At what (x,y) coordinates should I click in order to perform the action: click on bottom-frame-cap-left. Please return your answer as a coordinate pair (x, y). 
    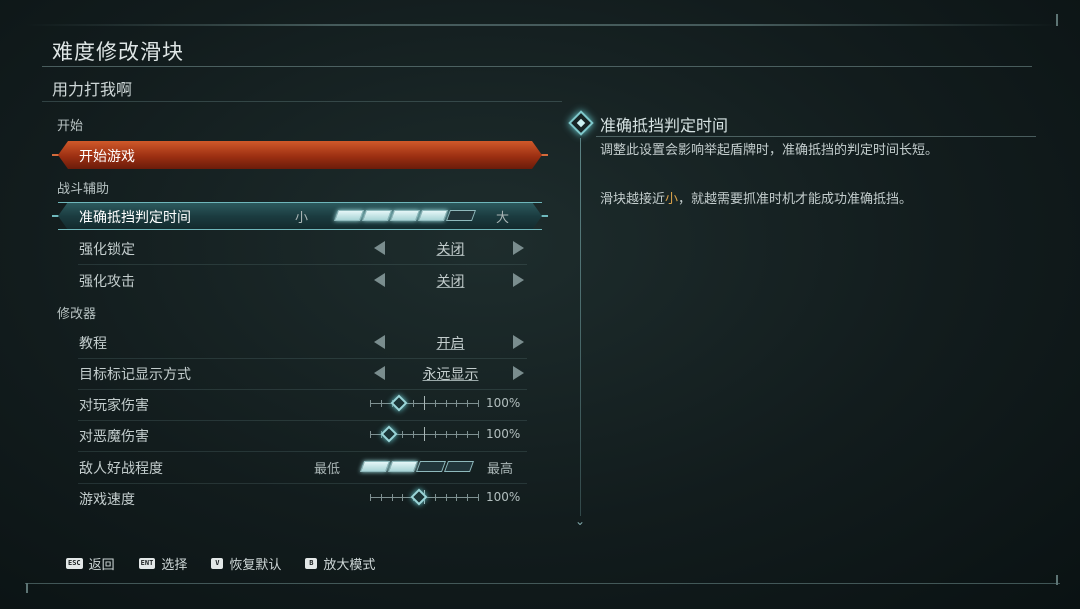
    Looking at the image, I should click on (29, 588).